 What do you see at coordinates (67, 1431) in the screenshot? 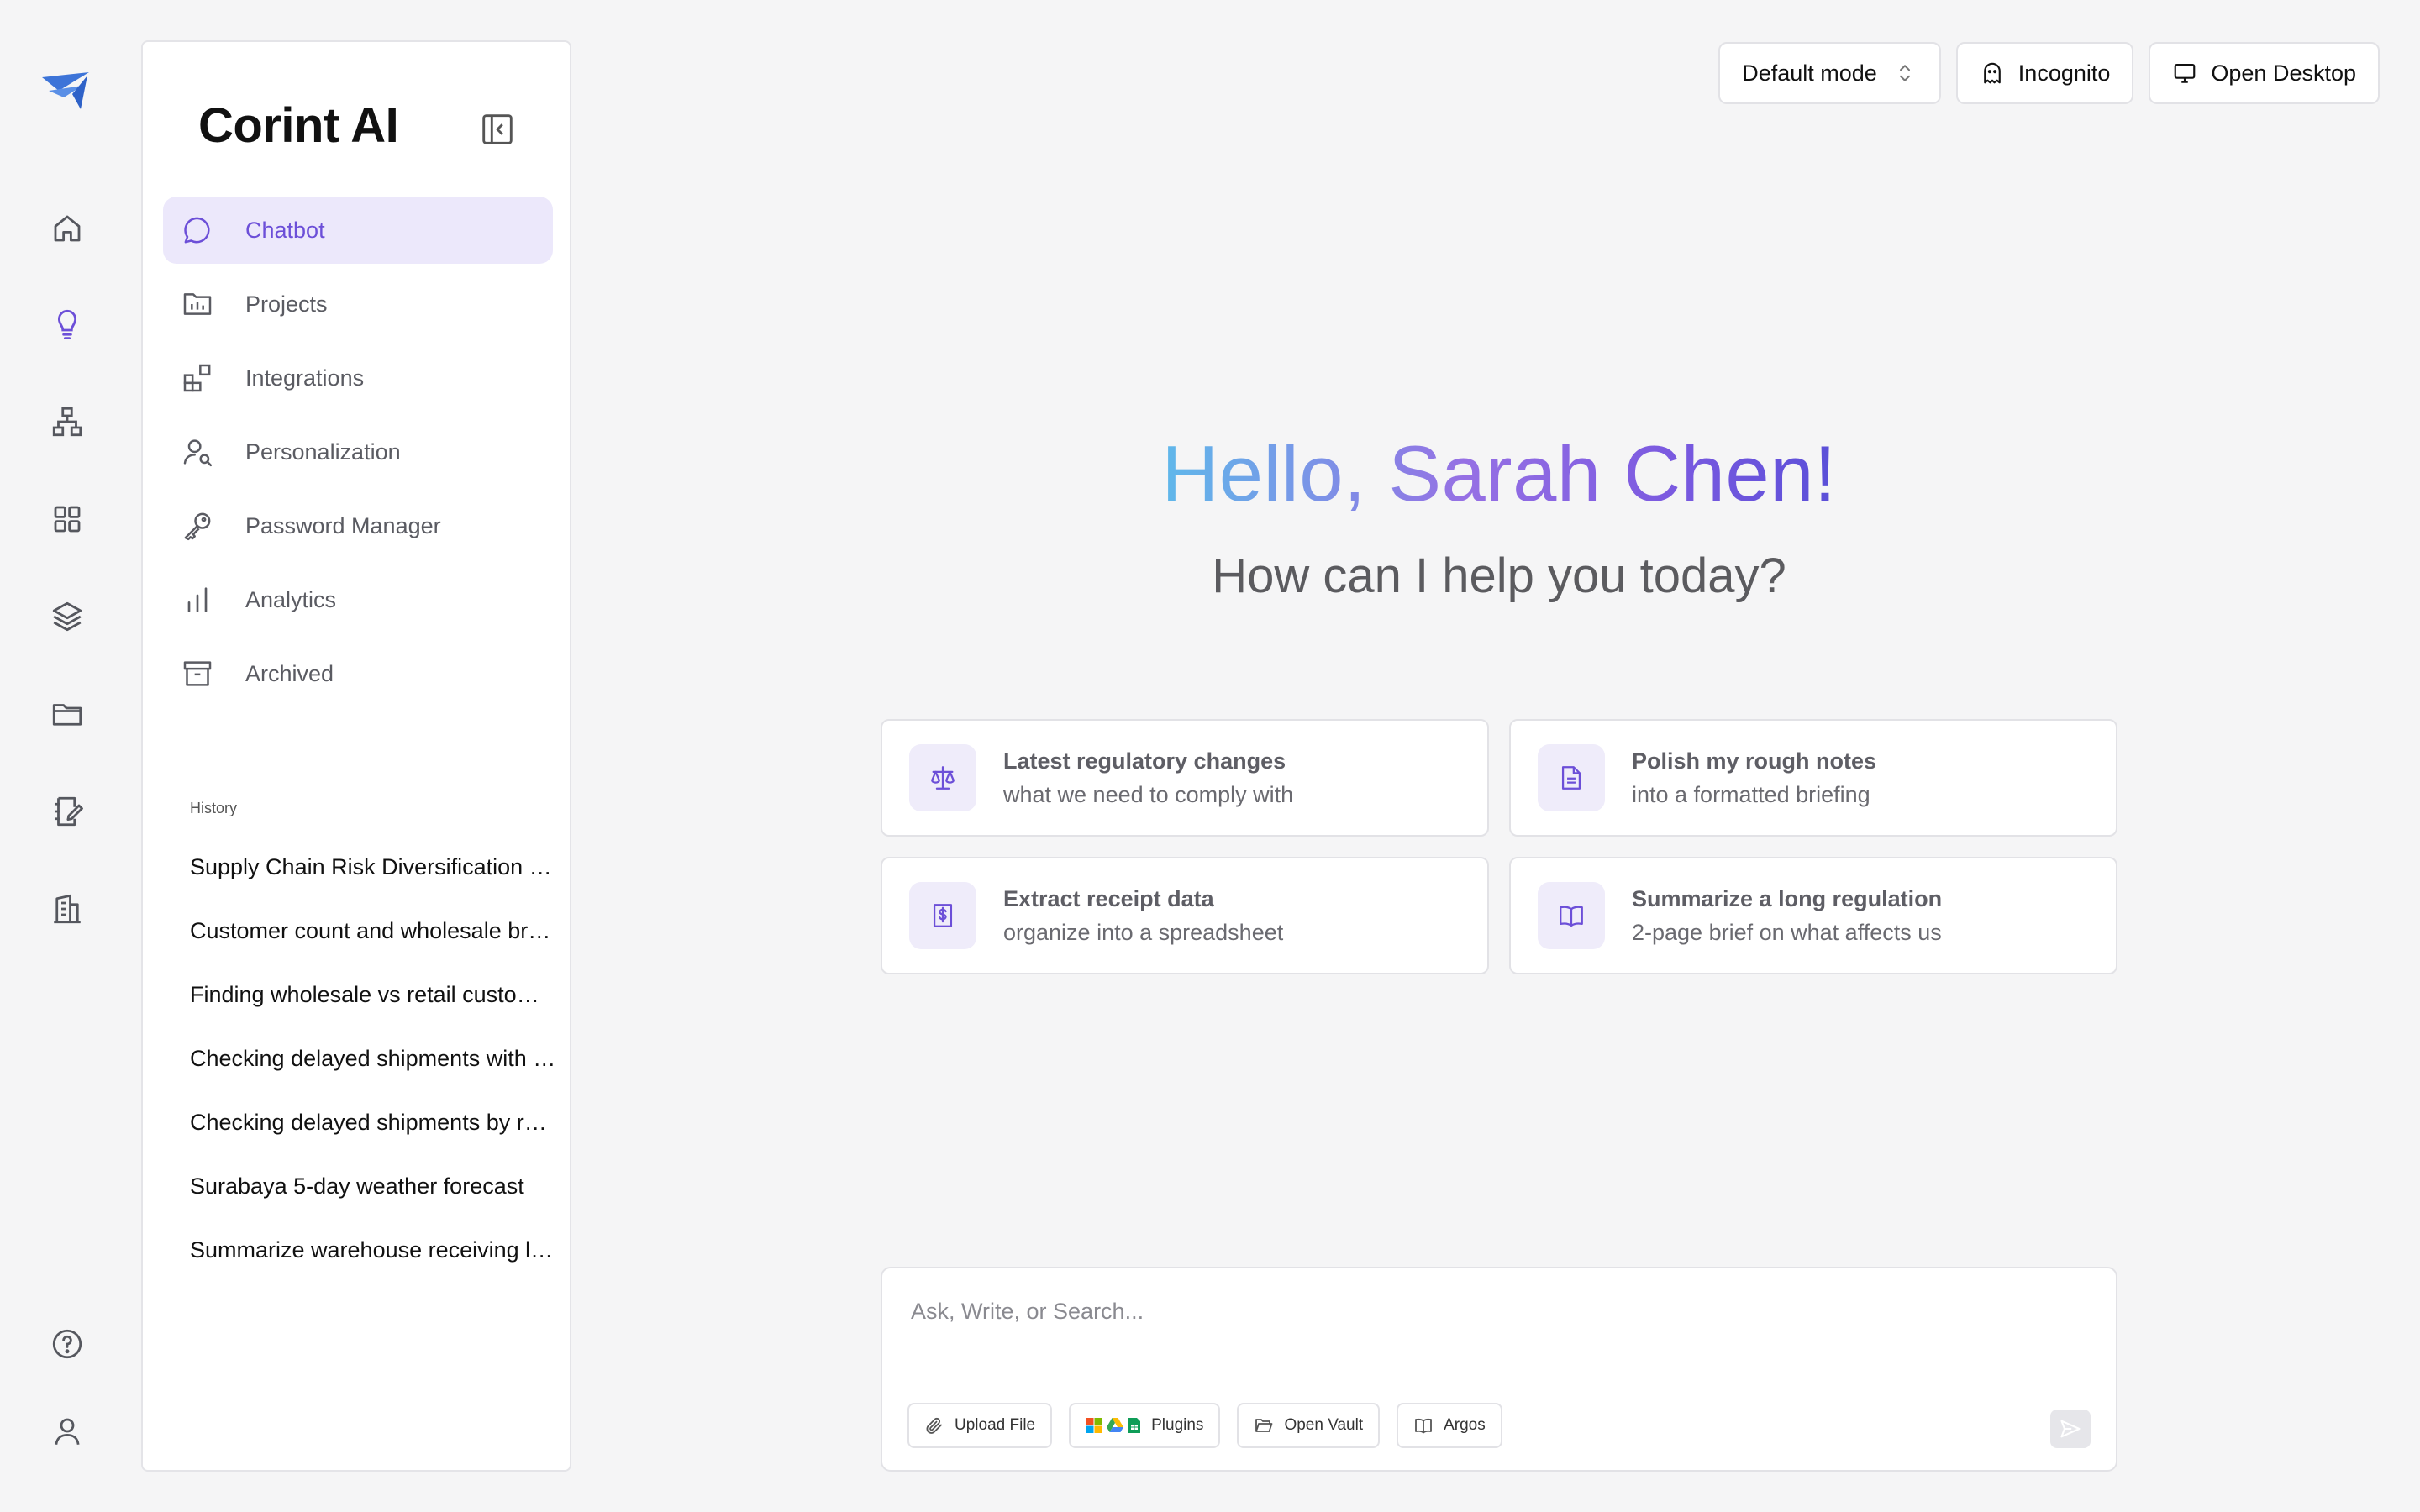
I see `user-icon` at bounding box center [67, 1431].